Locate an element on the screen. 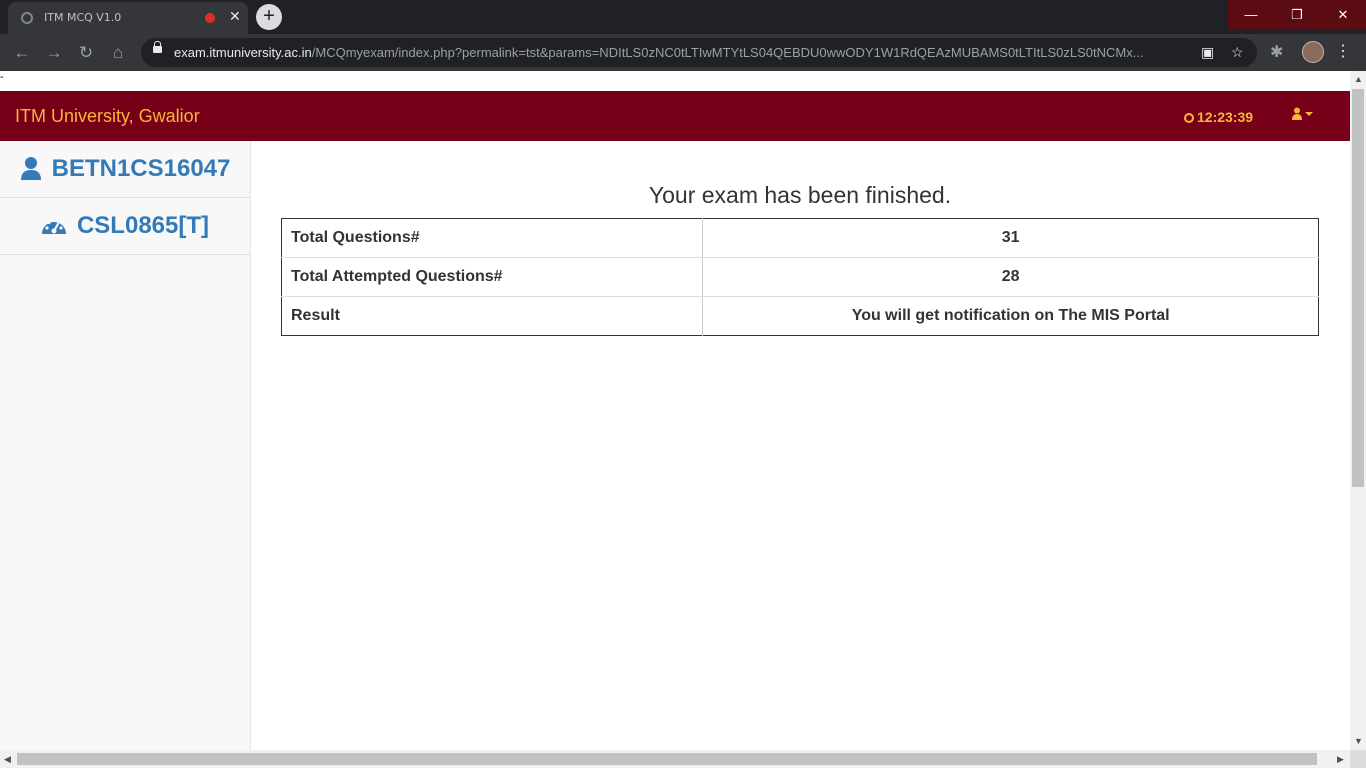 This screenshot has height=768, width=1366. sidebar-item-course: CSL0865[T] is located at coordinates (125, 226).